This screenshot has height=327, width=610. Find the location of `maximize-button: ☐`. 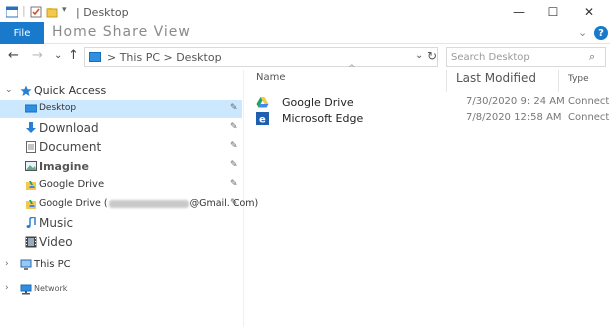

maximize-button: ☐ is located at coordinates (553, 12).